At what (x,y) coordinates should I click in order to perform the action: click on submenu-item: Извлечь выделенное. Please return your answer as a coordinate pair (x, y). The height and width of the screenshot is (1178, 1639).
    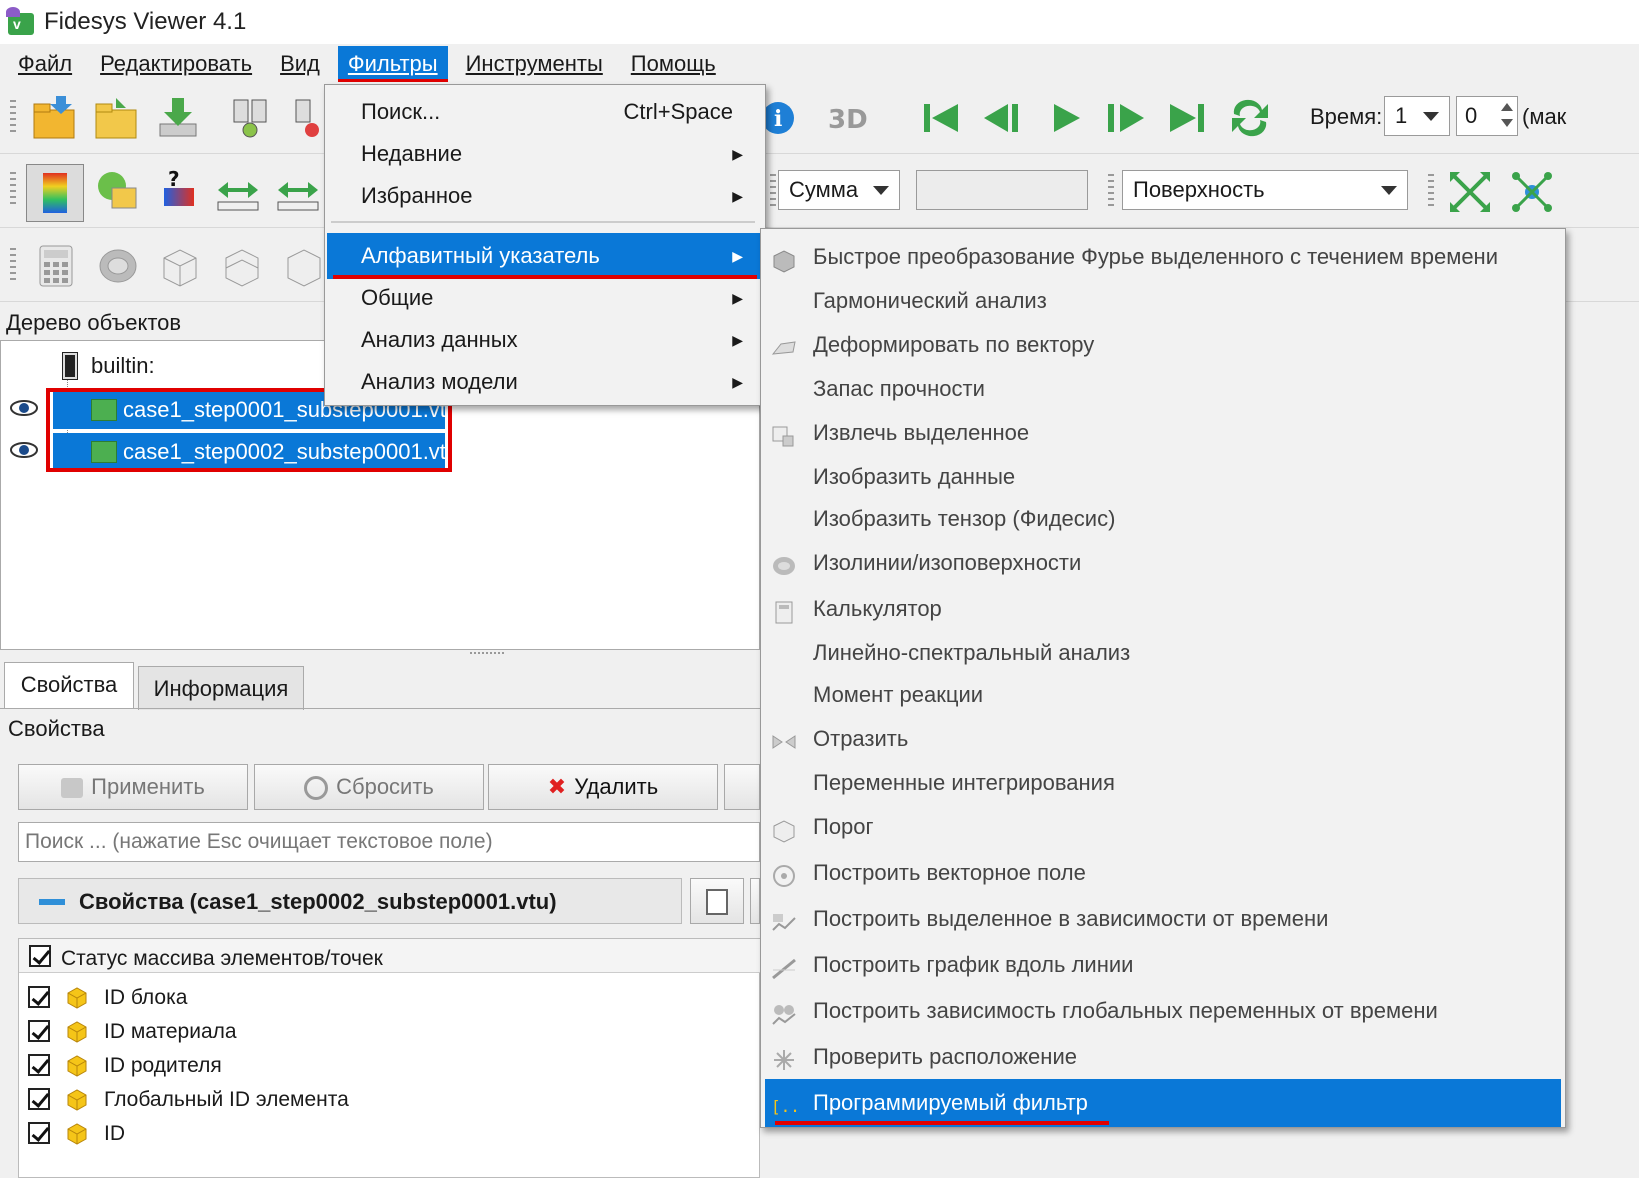
    Looking at the image, I should click on (1163, 433).